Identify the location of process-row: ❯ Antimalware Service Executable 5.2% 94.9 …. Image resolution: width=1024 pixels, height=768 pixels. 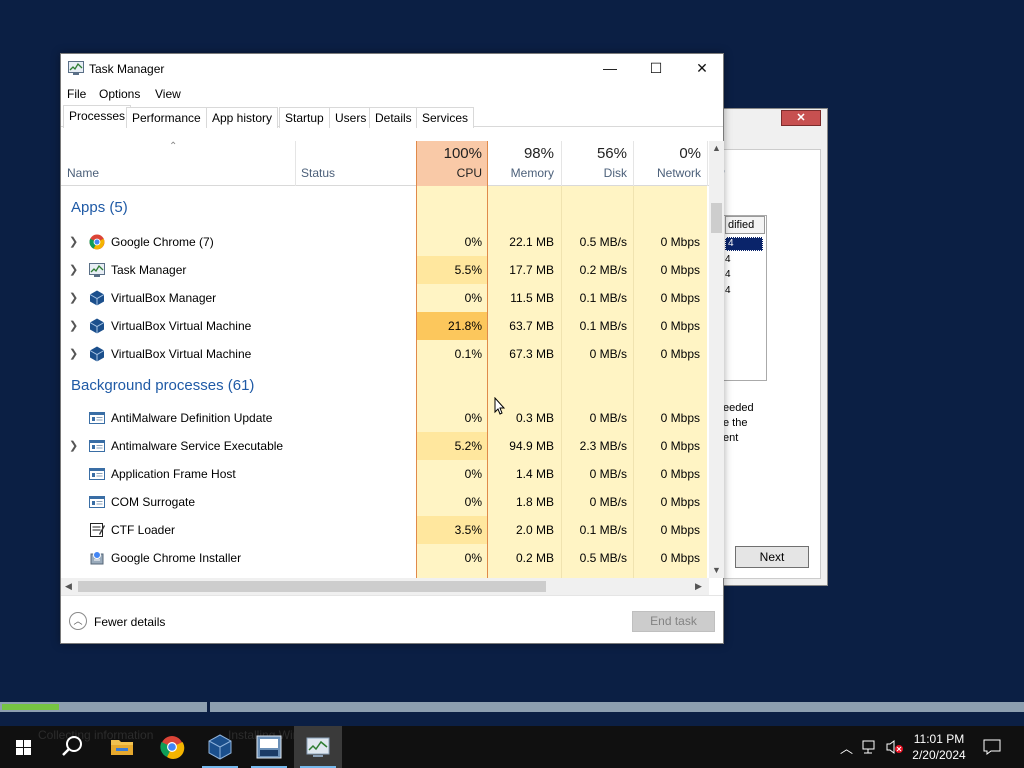
(385, 446).